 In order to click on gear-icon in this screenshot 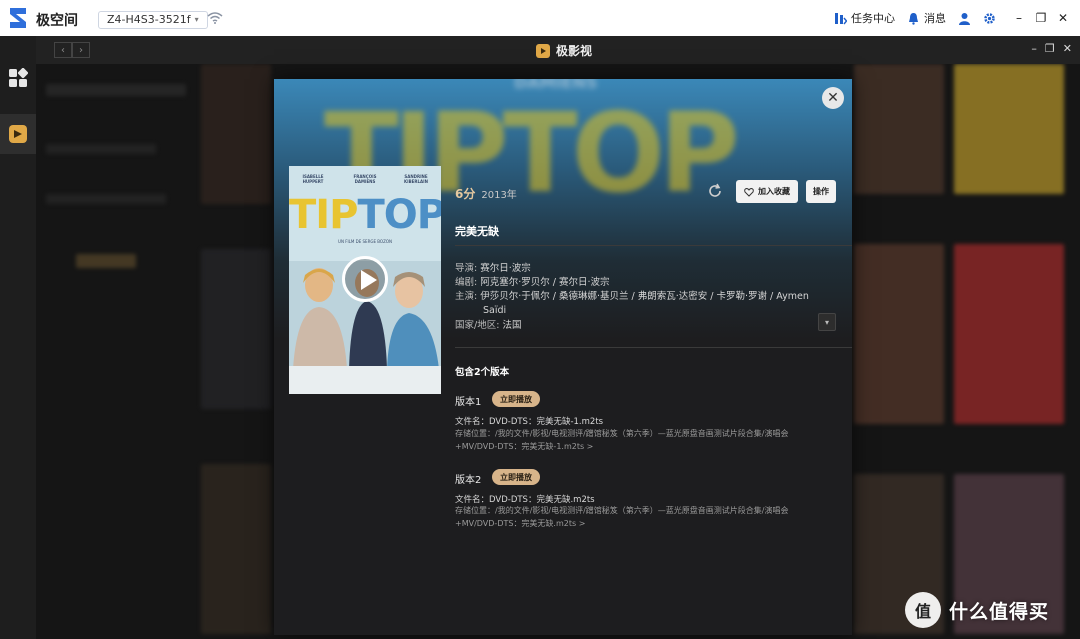, I will do `click(989, 18)`.